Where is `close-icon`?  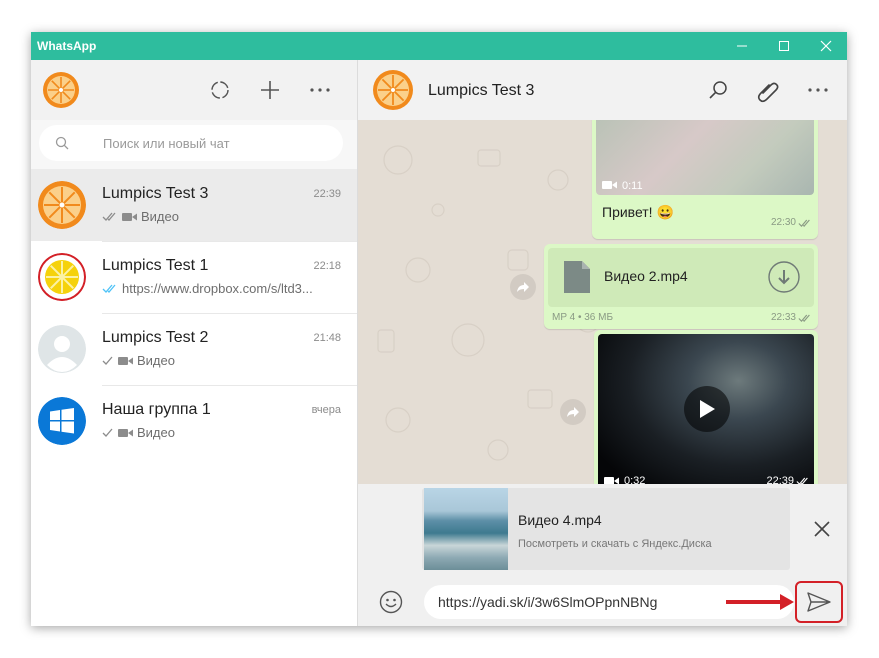
close-icon is located at coordinates (826, 46).